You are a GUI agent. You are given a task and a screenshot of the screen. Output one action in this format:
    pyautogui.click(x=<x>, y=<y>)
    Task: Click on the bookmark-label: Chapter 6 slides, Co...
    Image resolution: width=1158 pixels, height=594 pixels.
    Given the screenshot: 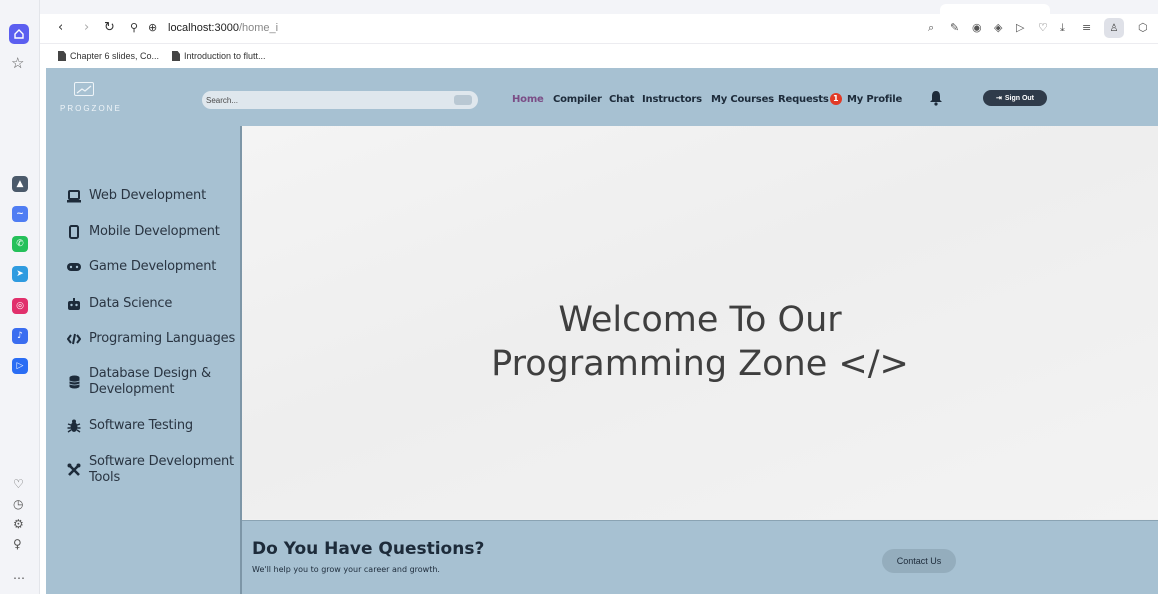 What is the action you would take?
    pyautogui.click(x=115, y=56)
    